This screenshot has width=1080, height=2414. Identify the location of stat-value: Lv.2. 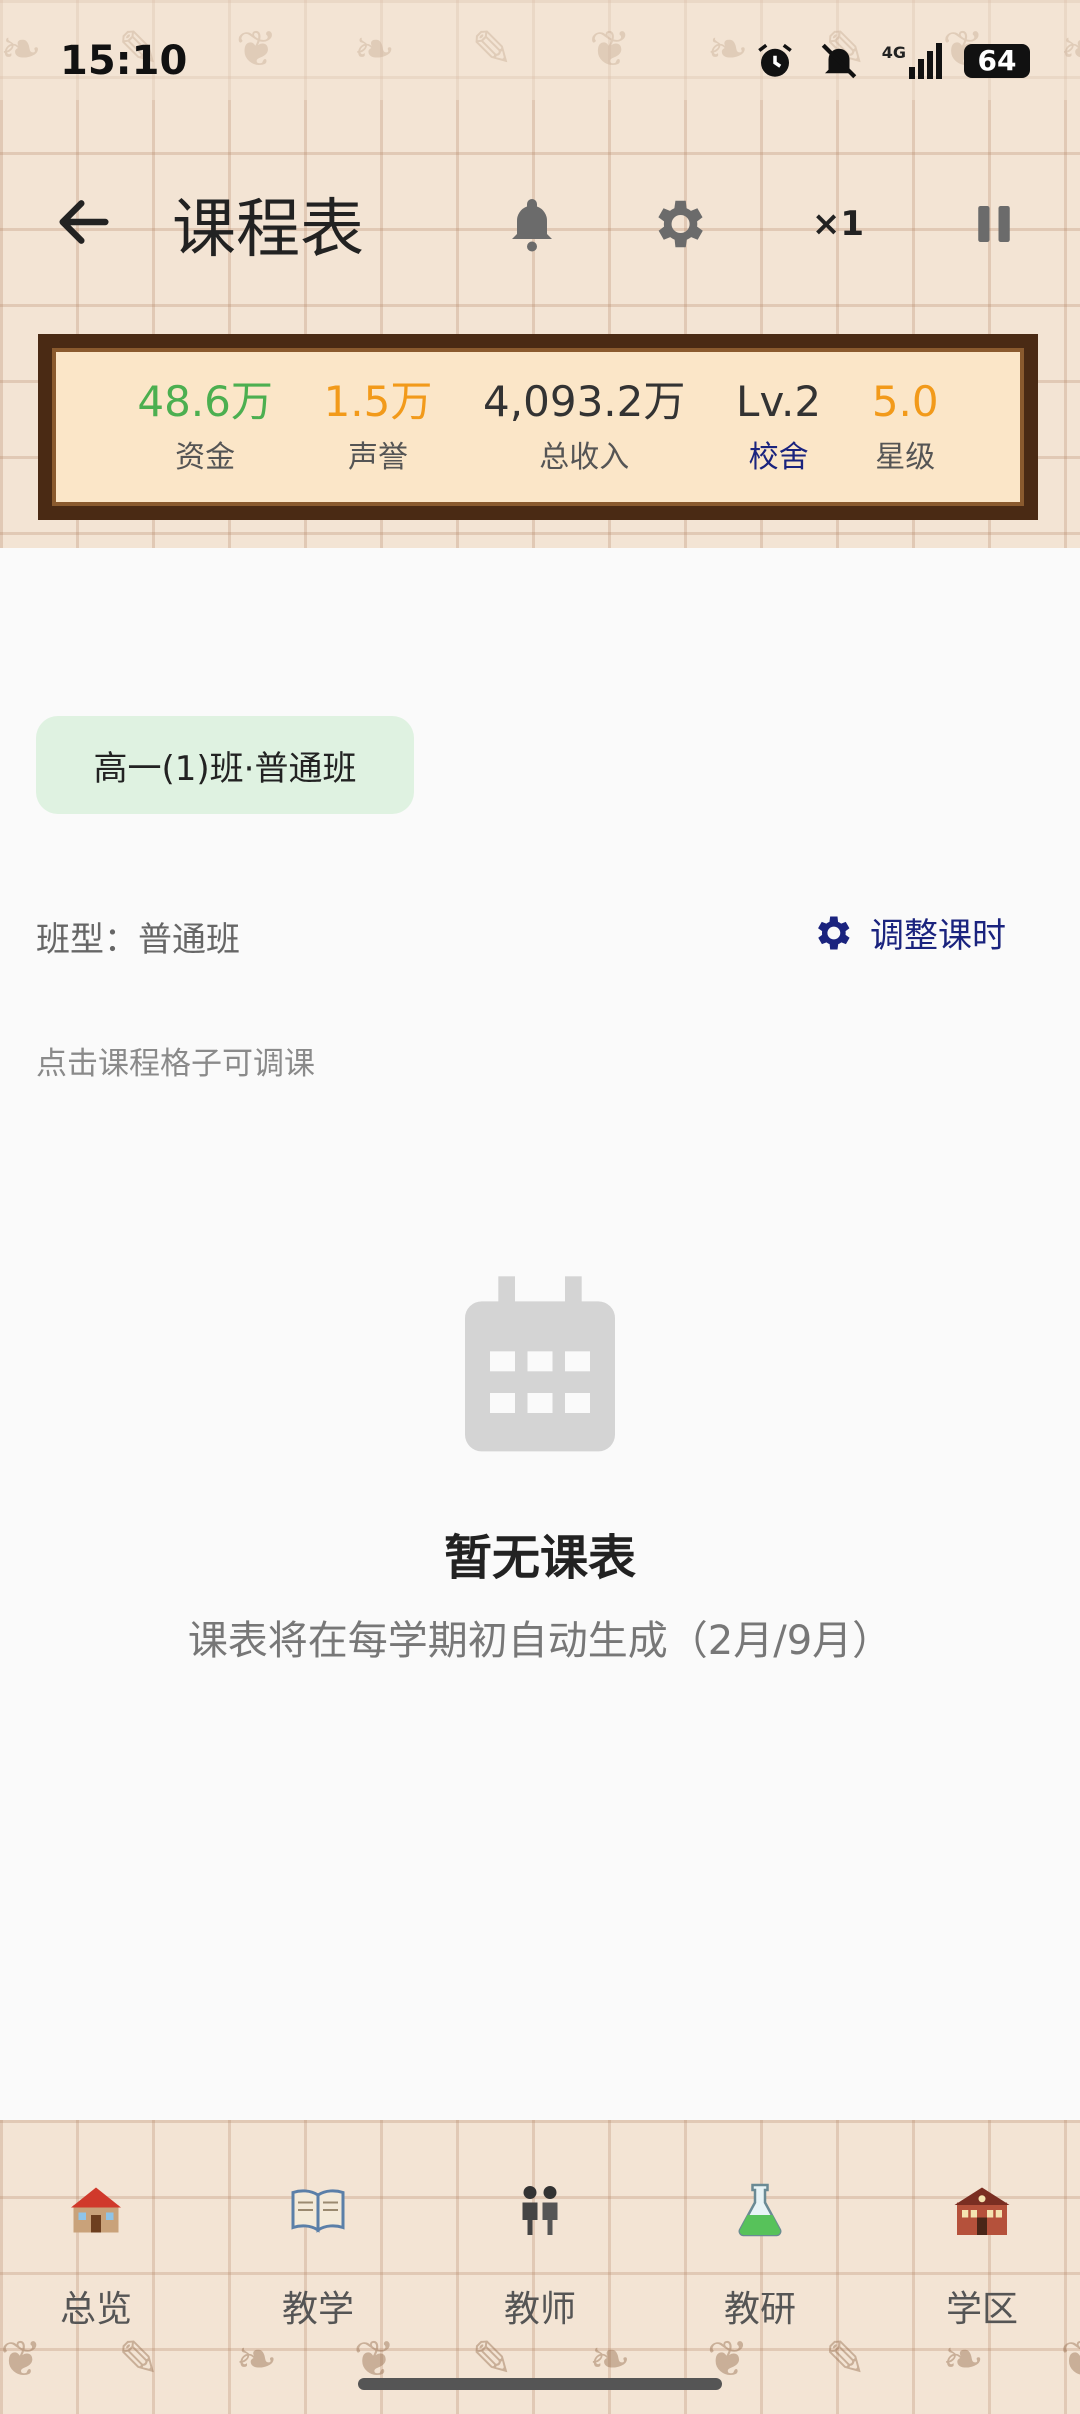
(779, 401).